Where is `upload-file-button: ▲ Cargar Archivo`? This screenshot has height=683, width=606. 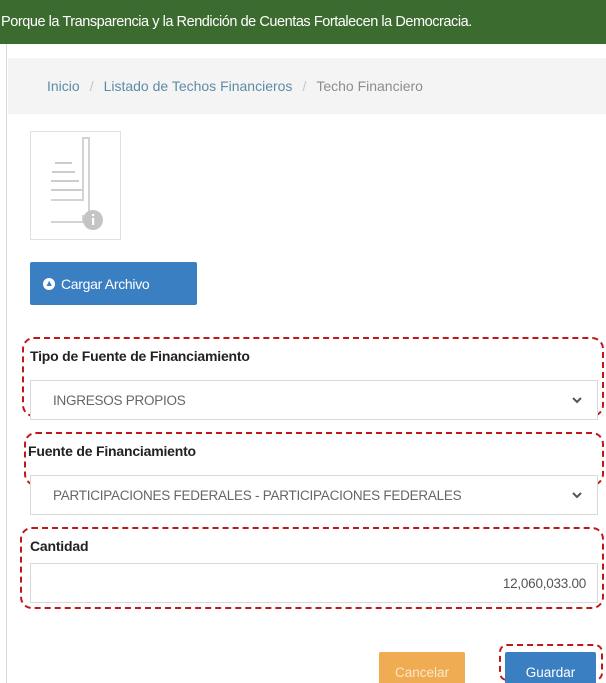 upload-file-button: ▲ Cargar Archivo is located at coordinates (113, 283).